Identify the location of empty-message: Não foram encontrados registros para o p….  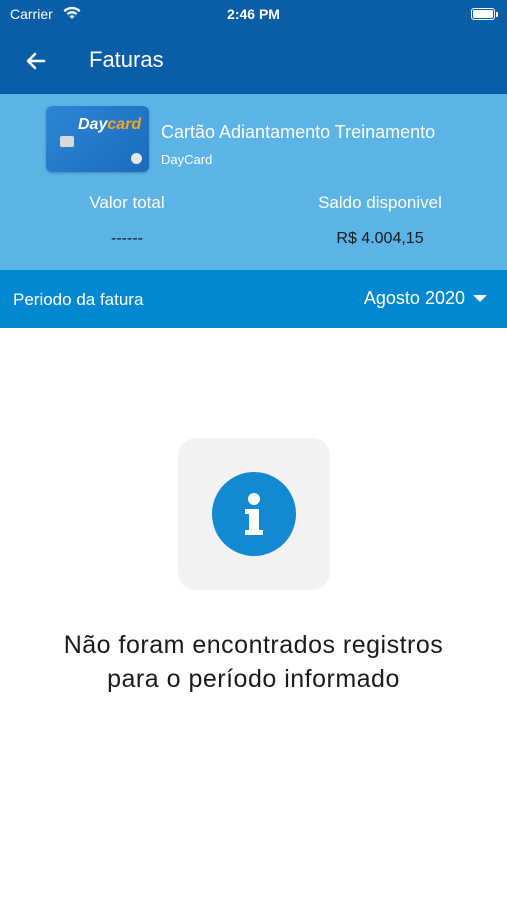
(253, 662).